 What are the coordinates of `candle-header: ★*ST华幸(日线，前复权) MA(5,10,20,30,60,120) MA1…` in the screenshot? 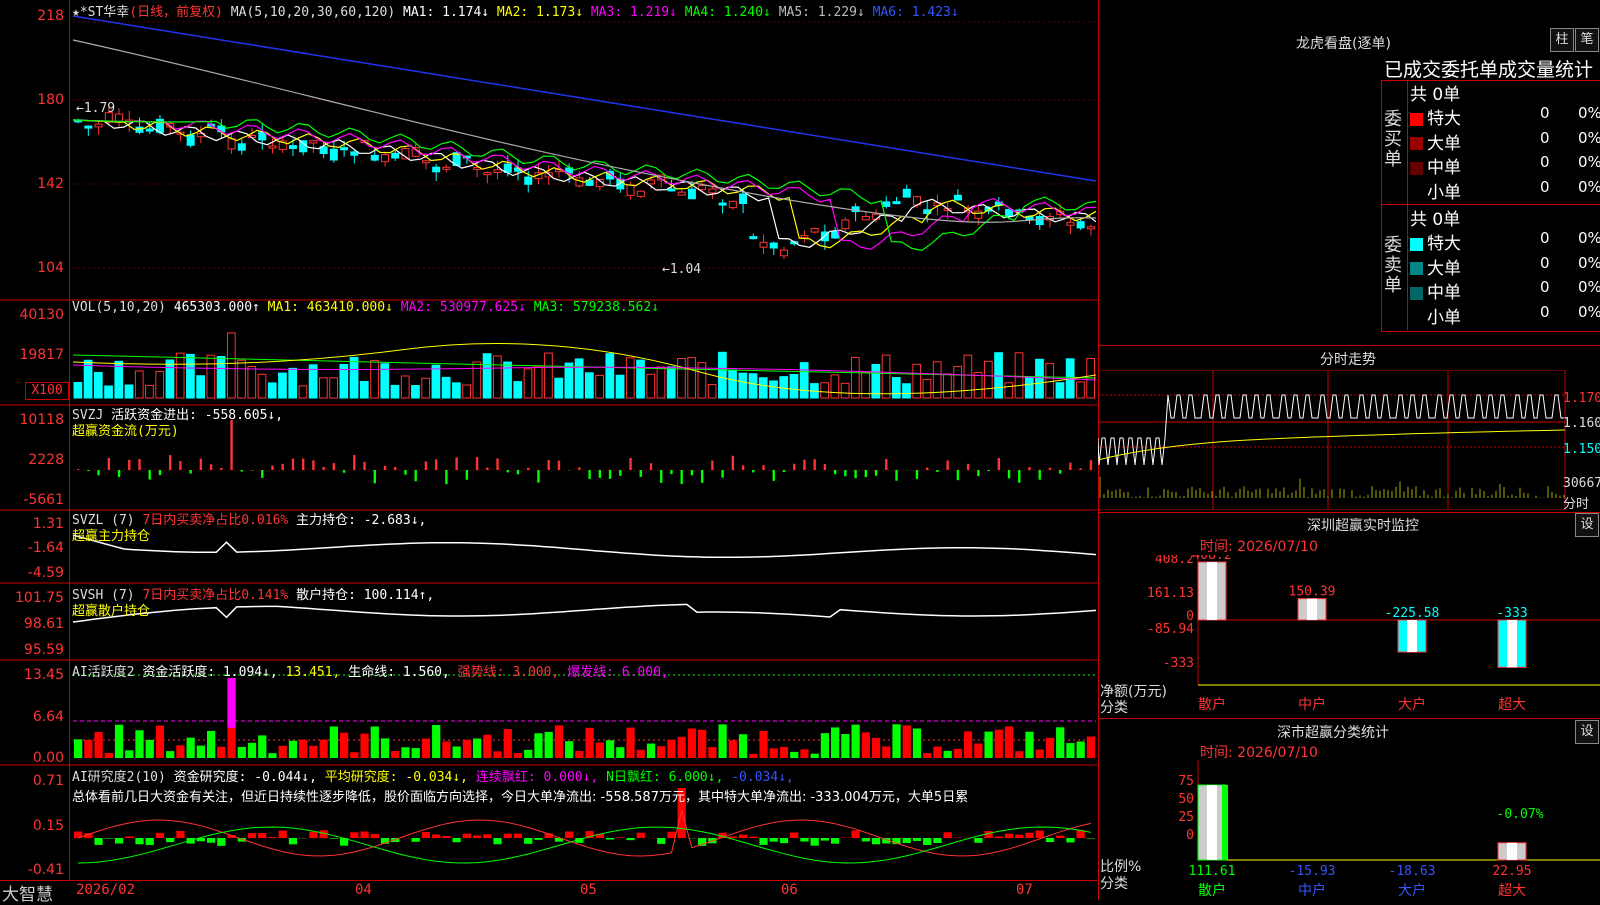 It's located at (515, 10).